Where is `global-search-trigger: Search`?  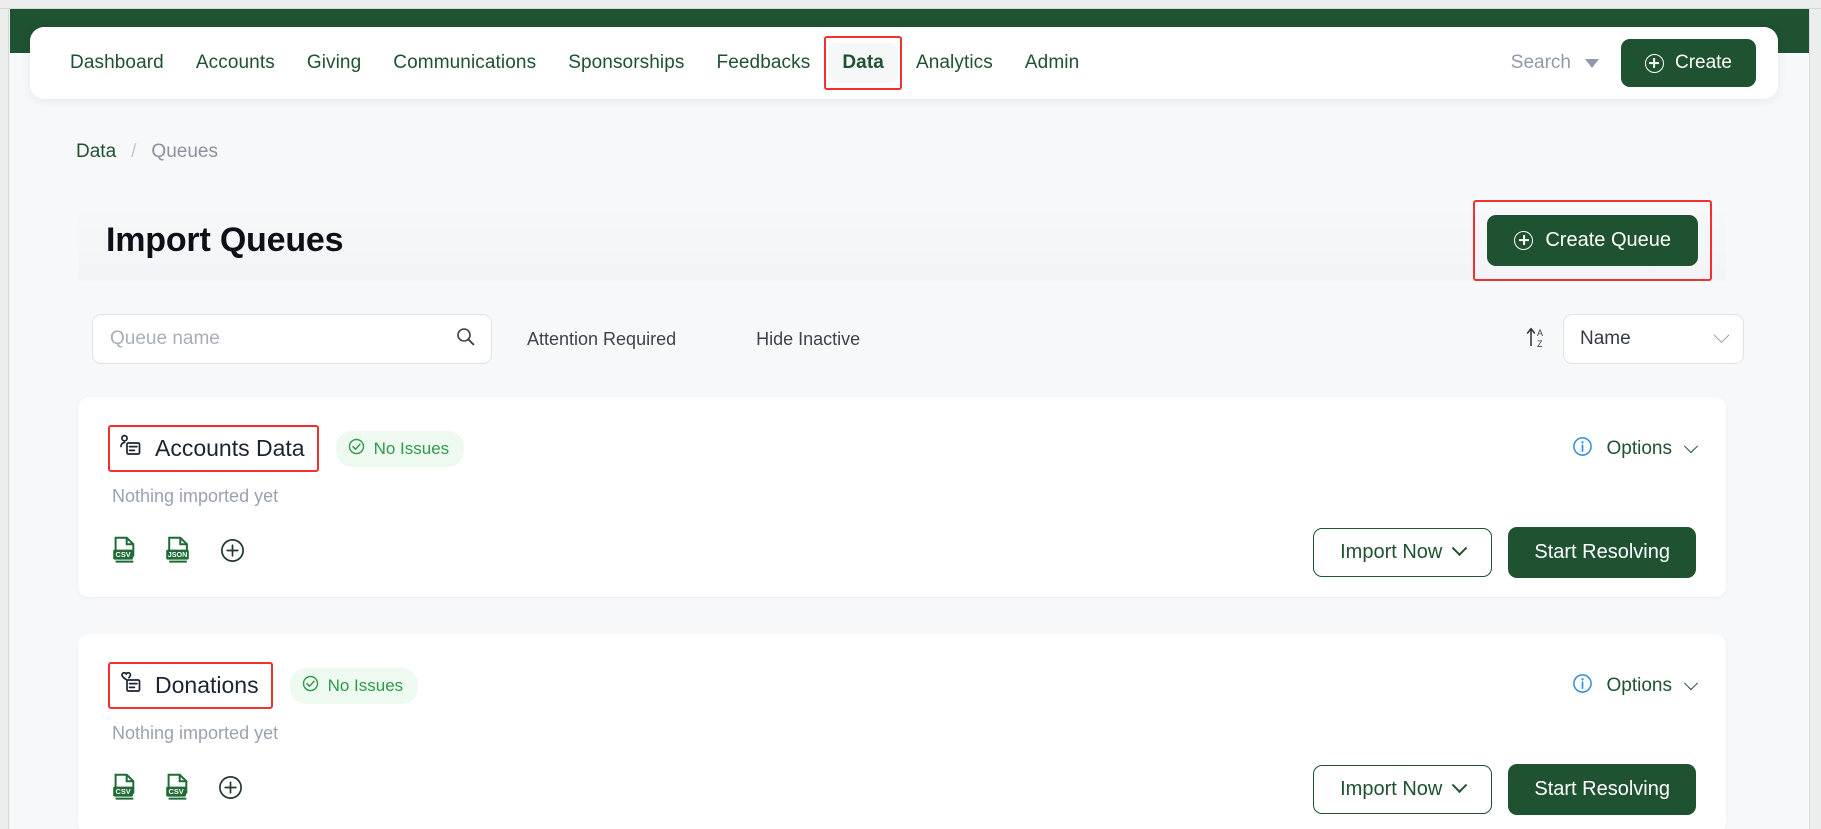 global-search-trigger: Search is located at coordinates (1555, 63).